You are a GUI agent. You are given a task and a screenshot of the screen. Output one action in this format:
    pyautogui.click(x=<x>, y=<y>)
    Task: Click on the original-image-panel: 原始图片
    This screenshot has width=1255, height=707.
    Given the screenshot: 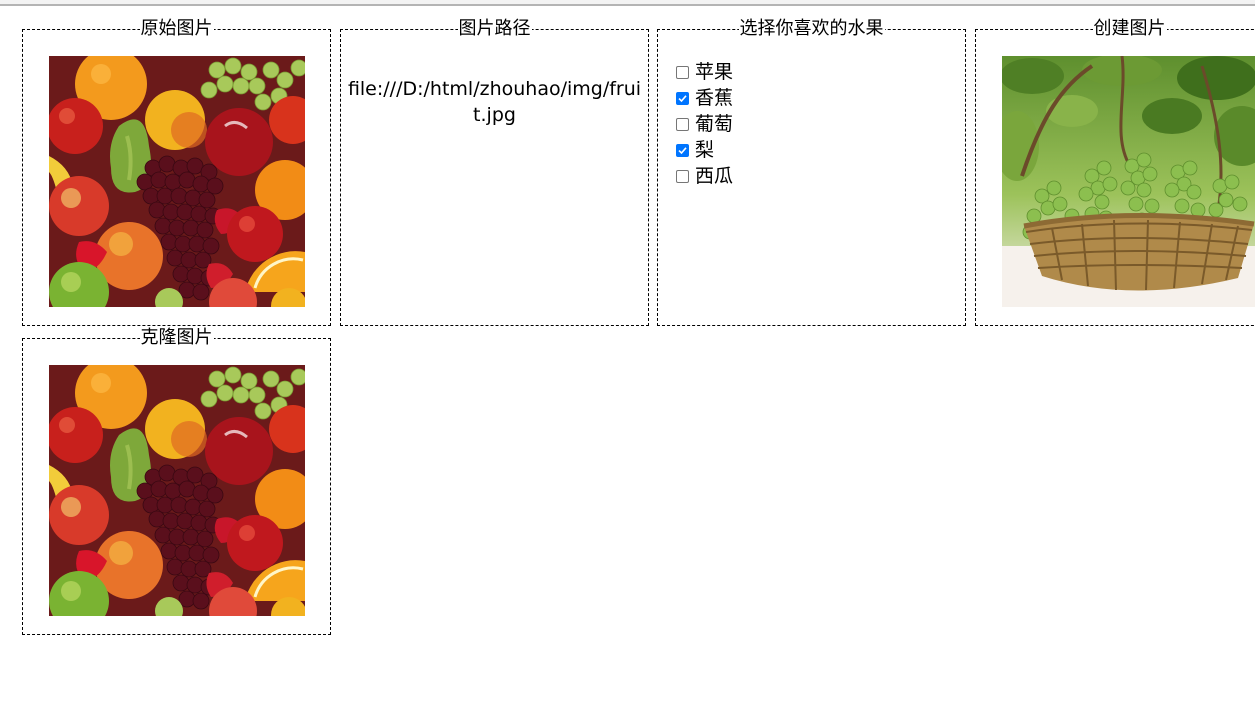 What is the action you would take?
    pyautogui.click(x=176, y=172)
    